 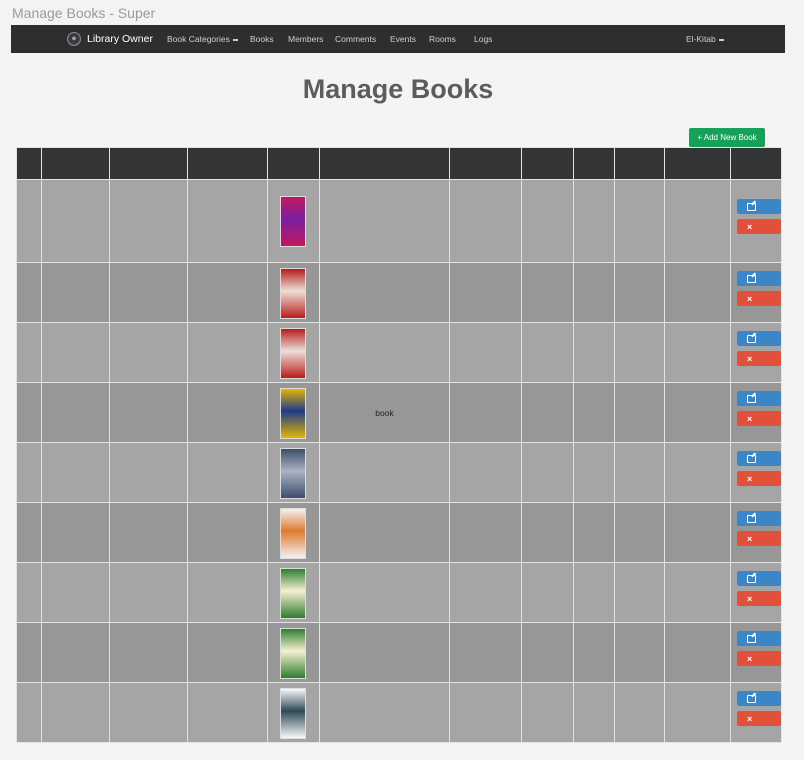 I want to click on user-menu: El-Kitab, so click(x=705, y=39).